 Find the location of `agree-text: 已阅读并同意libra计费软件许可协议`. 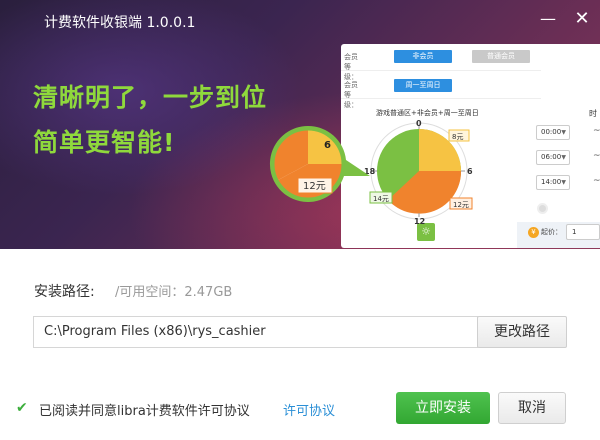

agree-text: 已阅读并同意libra计费软件许可协议 is located at coordinates (144, 411).